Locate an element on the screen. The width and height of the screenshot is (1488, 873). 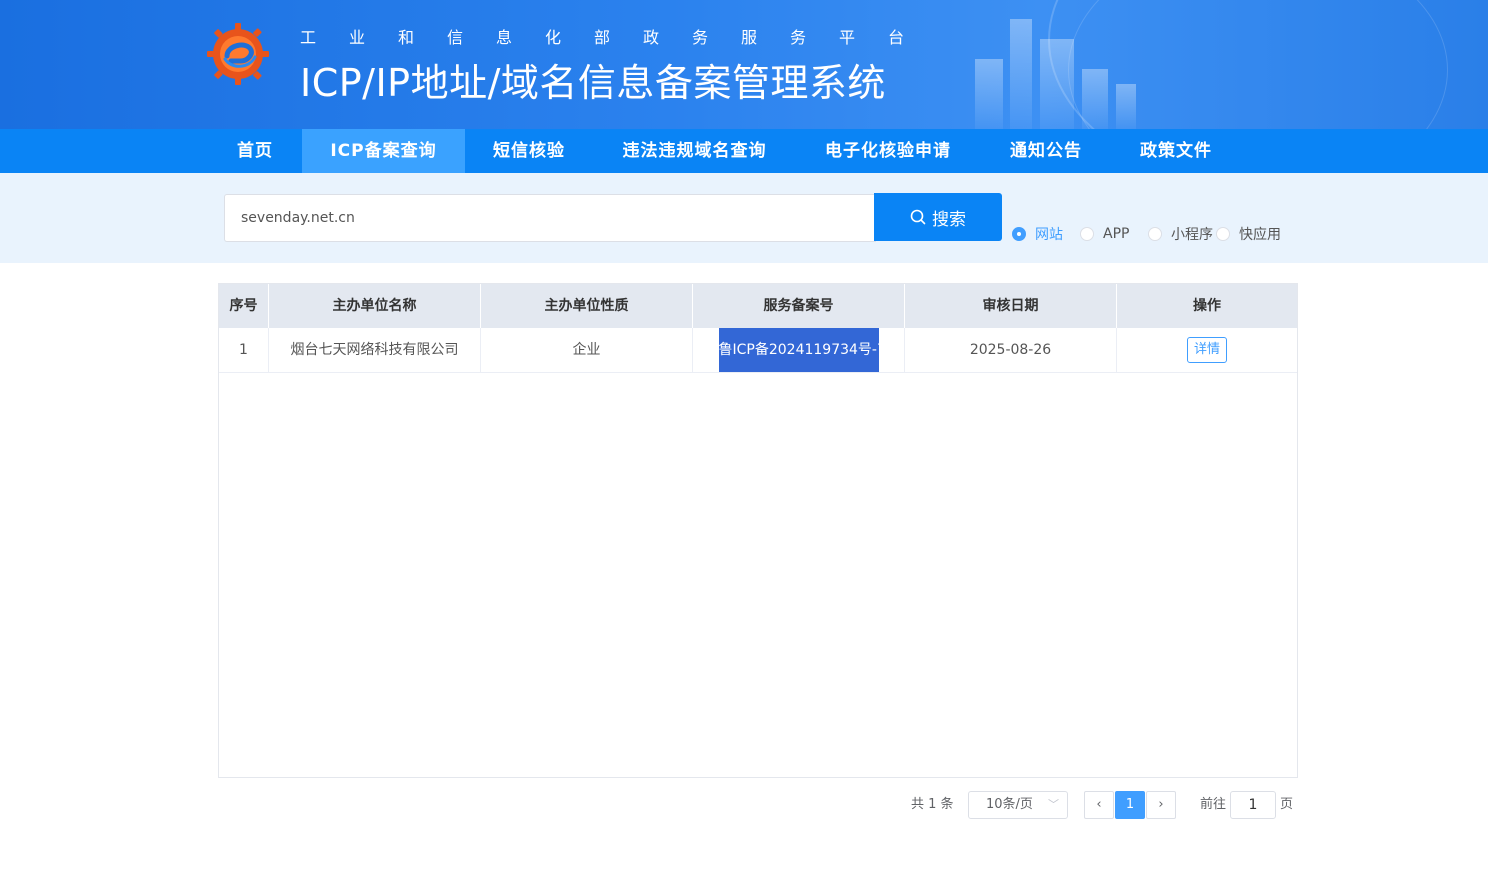
chevron-left-icon: ‹ is located at coordinates (1099, 804).